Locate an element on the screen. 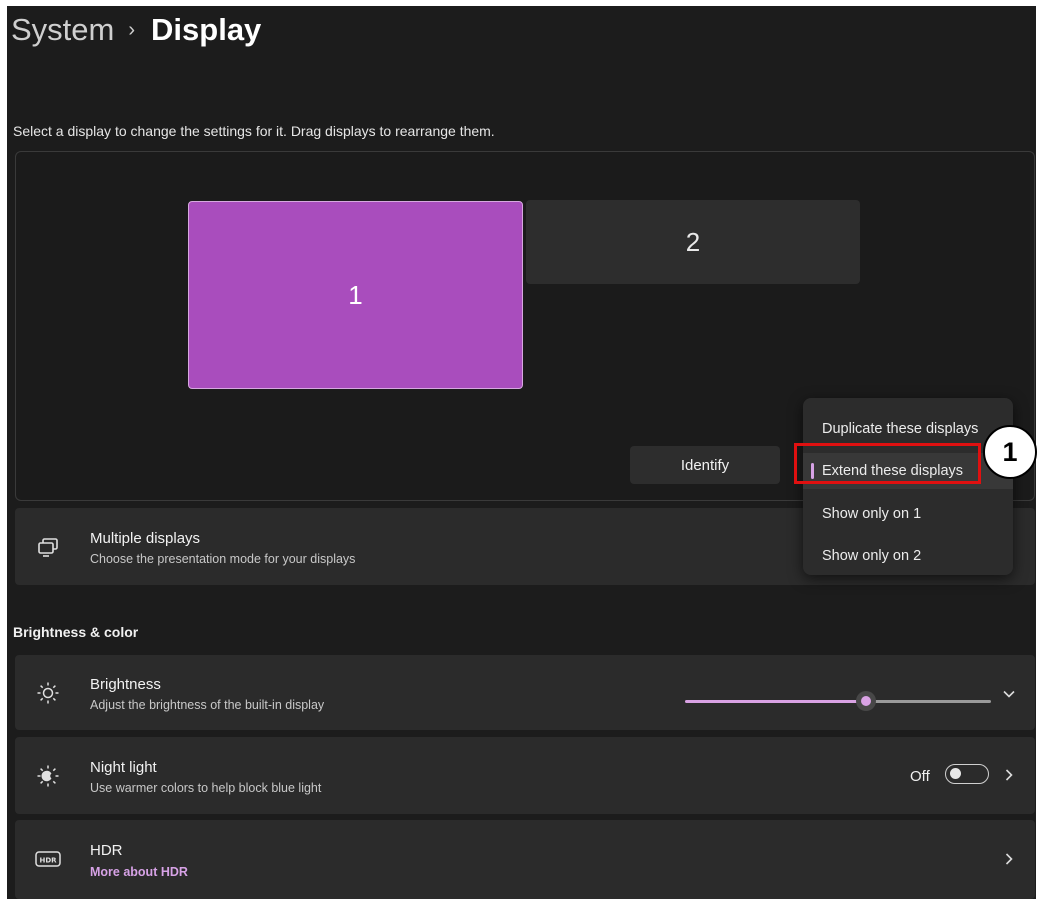  section-brightness-color: Brightness & color is located at coordinates (76, 632).